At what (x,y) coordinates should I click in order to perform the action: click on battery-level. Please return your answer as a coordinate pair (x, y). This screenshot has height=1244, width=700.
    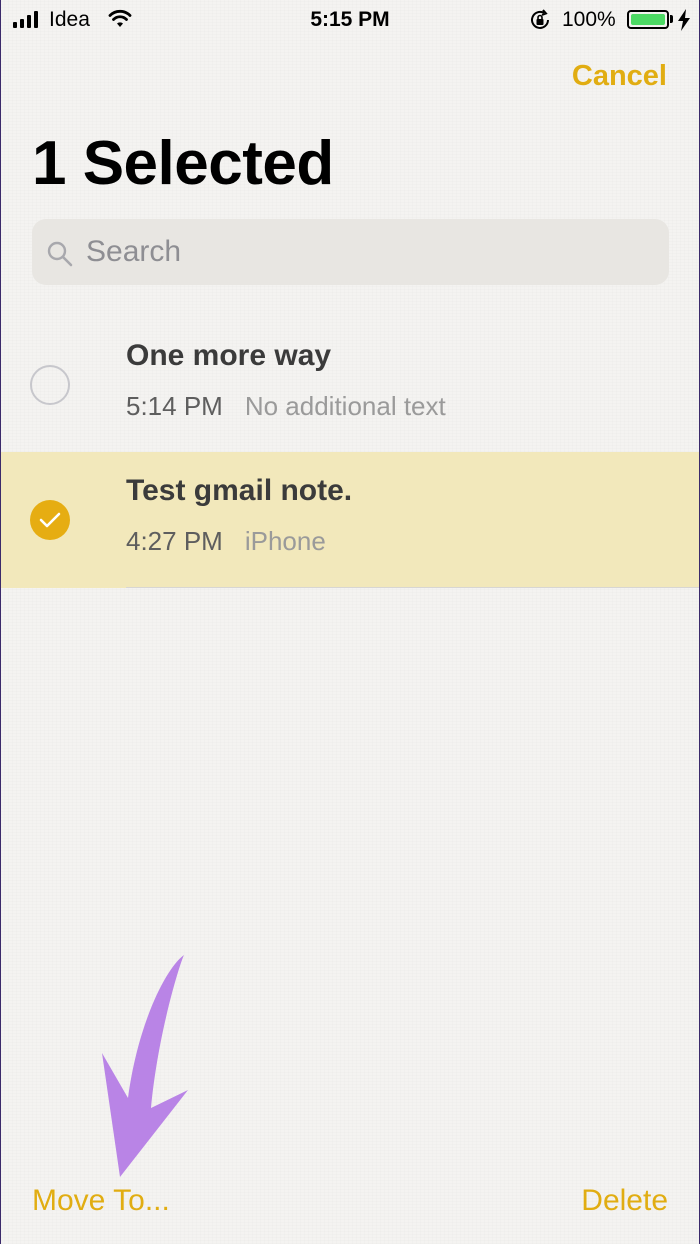
    Looking at the image, I should click on (648, 19).